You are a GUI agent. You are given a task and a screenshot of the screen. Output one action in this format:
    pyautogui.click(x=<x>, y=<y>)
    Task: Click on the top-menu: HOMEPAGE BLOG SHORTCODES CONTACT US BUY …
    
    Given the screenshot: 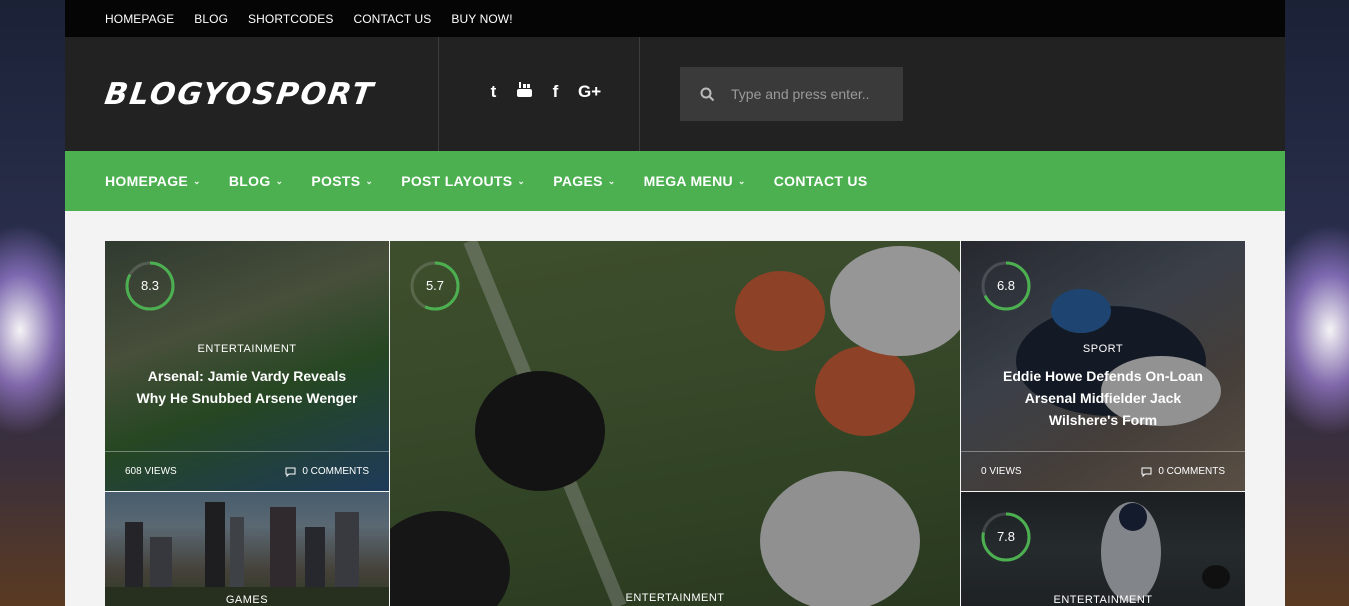 What is the action you would take?
    pyautogui.click(x=675, y=18)
    